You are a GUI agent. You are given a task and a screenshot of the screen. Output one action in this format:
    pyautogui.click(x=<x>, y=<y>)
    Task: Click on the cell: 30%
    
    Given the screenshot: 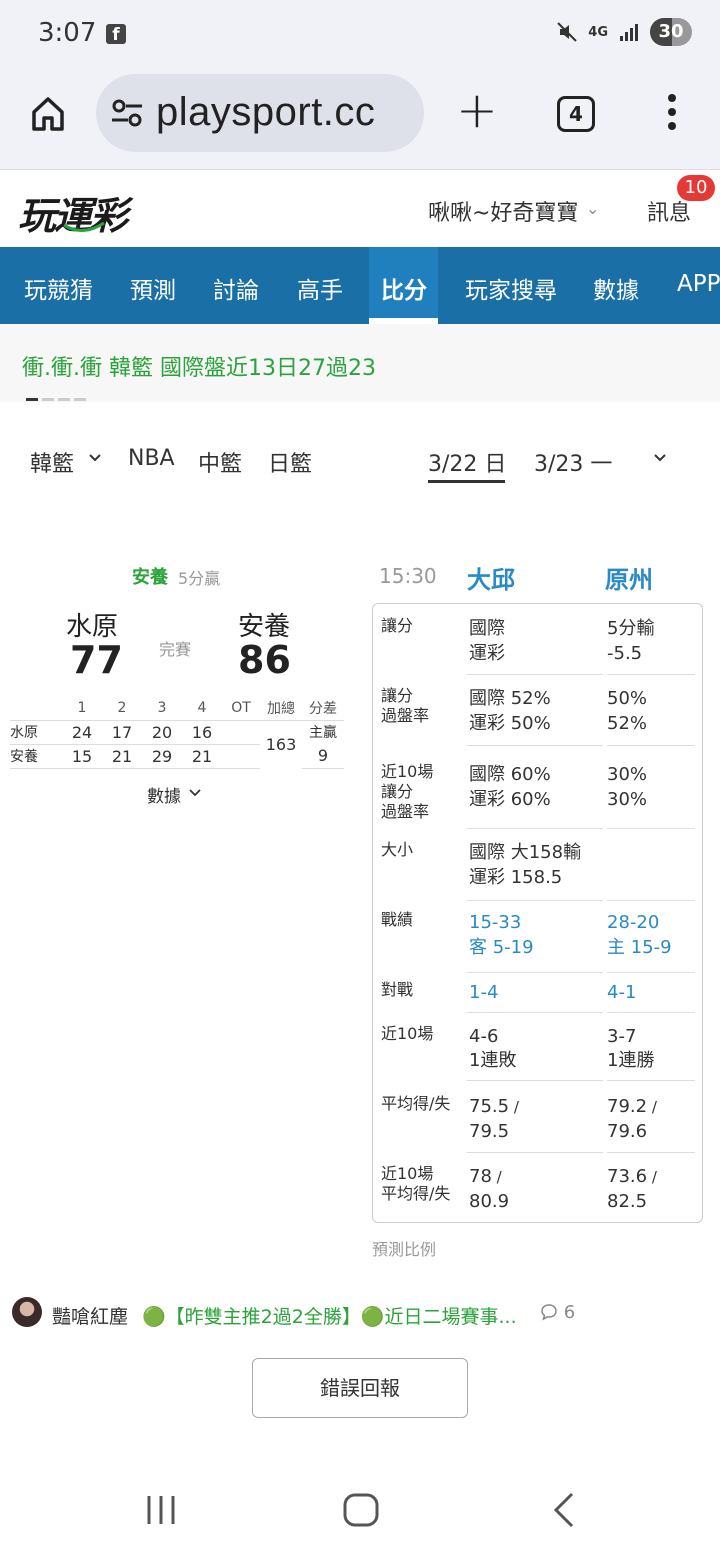 What is the action you would take?
    pyautogui.click(x=627, y=799)
    